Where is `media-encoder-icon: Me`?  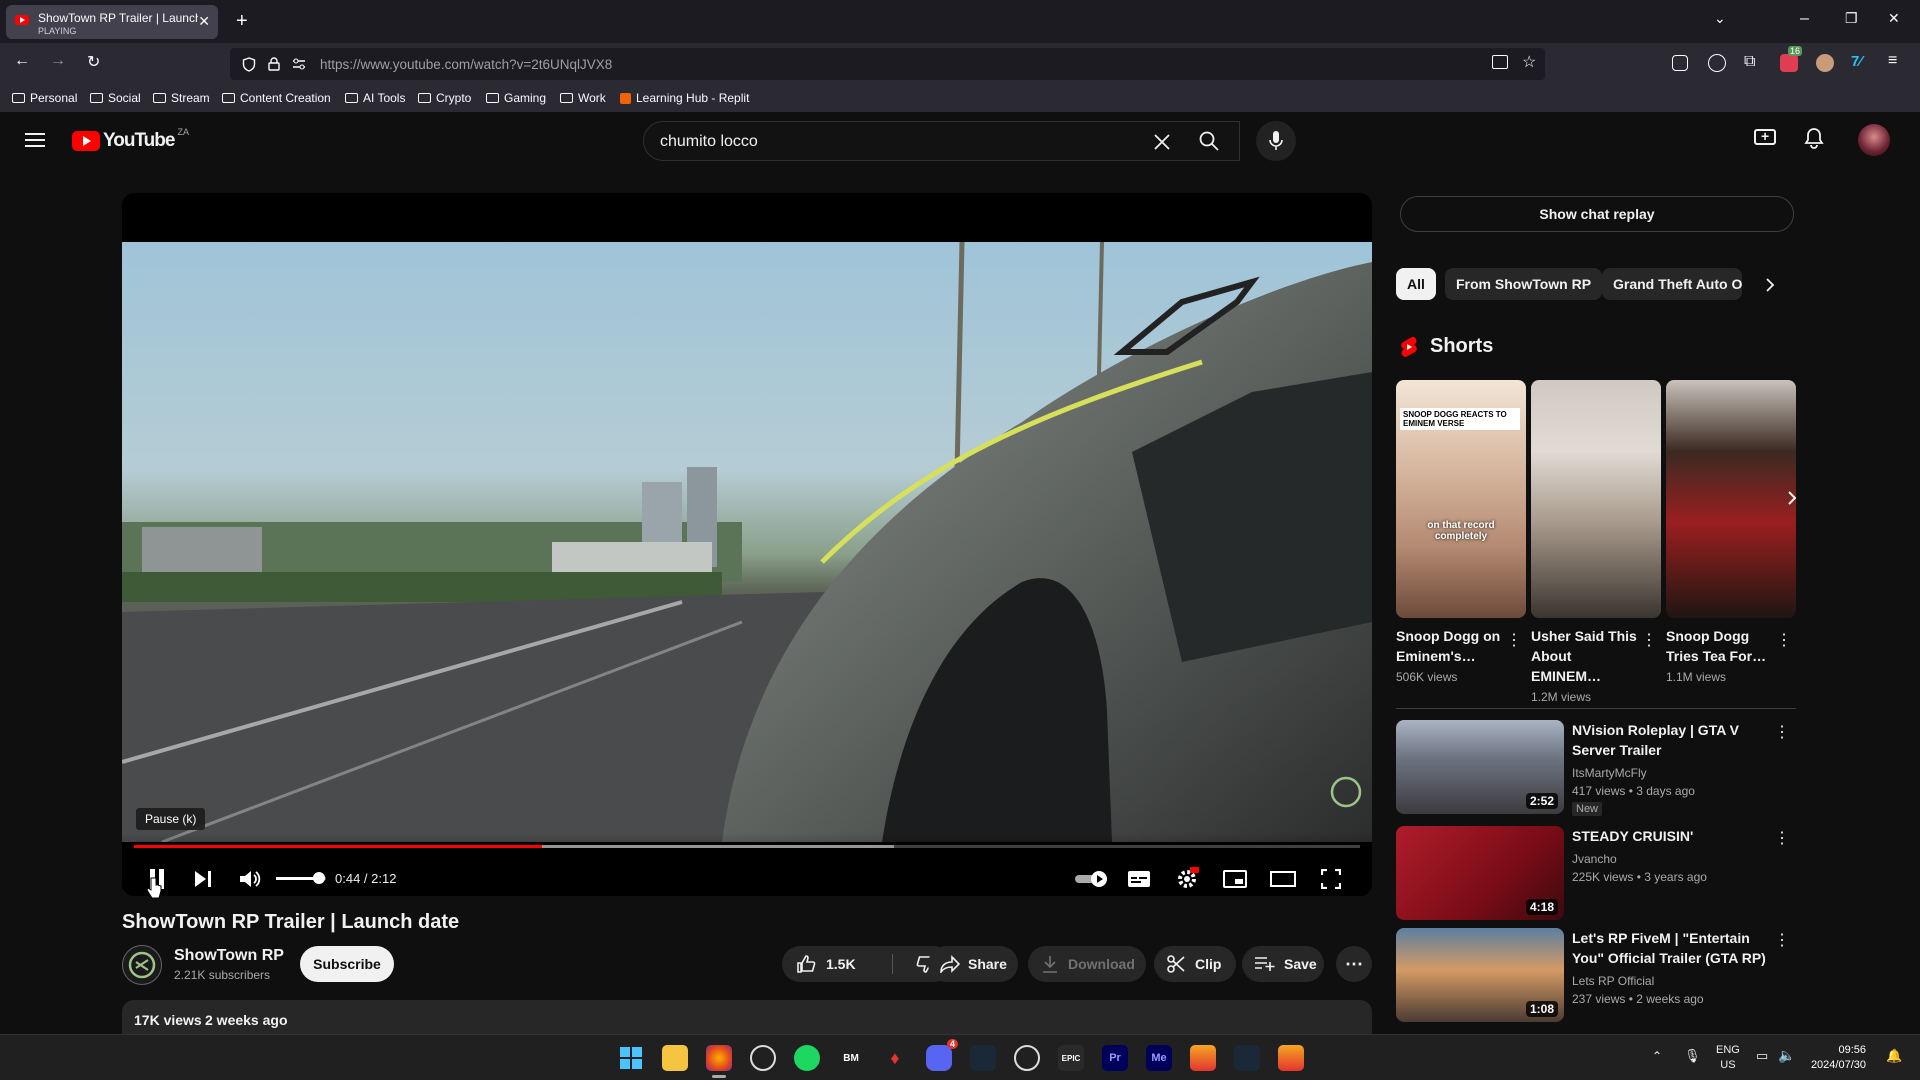 media-encoder-icon: Me is located at coordinates (1159, 1058).